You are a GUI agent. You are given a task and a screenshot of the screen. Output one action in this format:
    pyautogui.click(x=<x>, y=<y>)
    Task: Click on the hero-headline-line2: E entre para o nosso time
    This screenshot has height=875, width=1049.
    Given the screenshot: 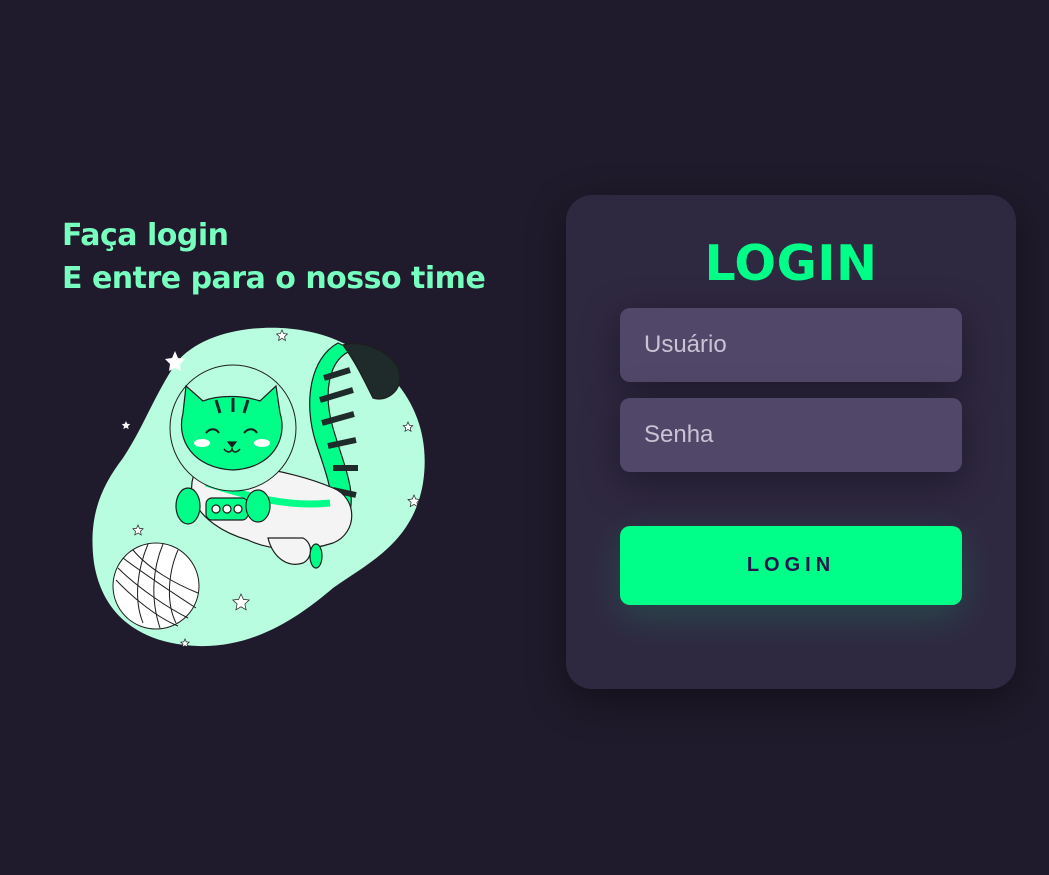 What is the action you would take?
    pyautogui.click(x=274, y=278)
    